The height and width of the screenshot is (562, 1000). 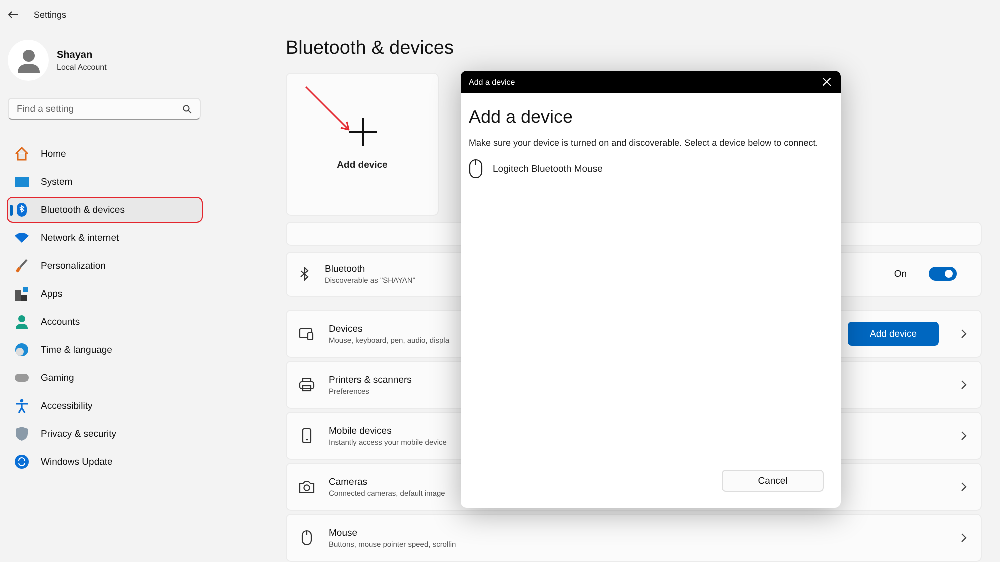 I want to click on printer-icon, so click(x=307, y=385).